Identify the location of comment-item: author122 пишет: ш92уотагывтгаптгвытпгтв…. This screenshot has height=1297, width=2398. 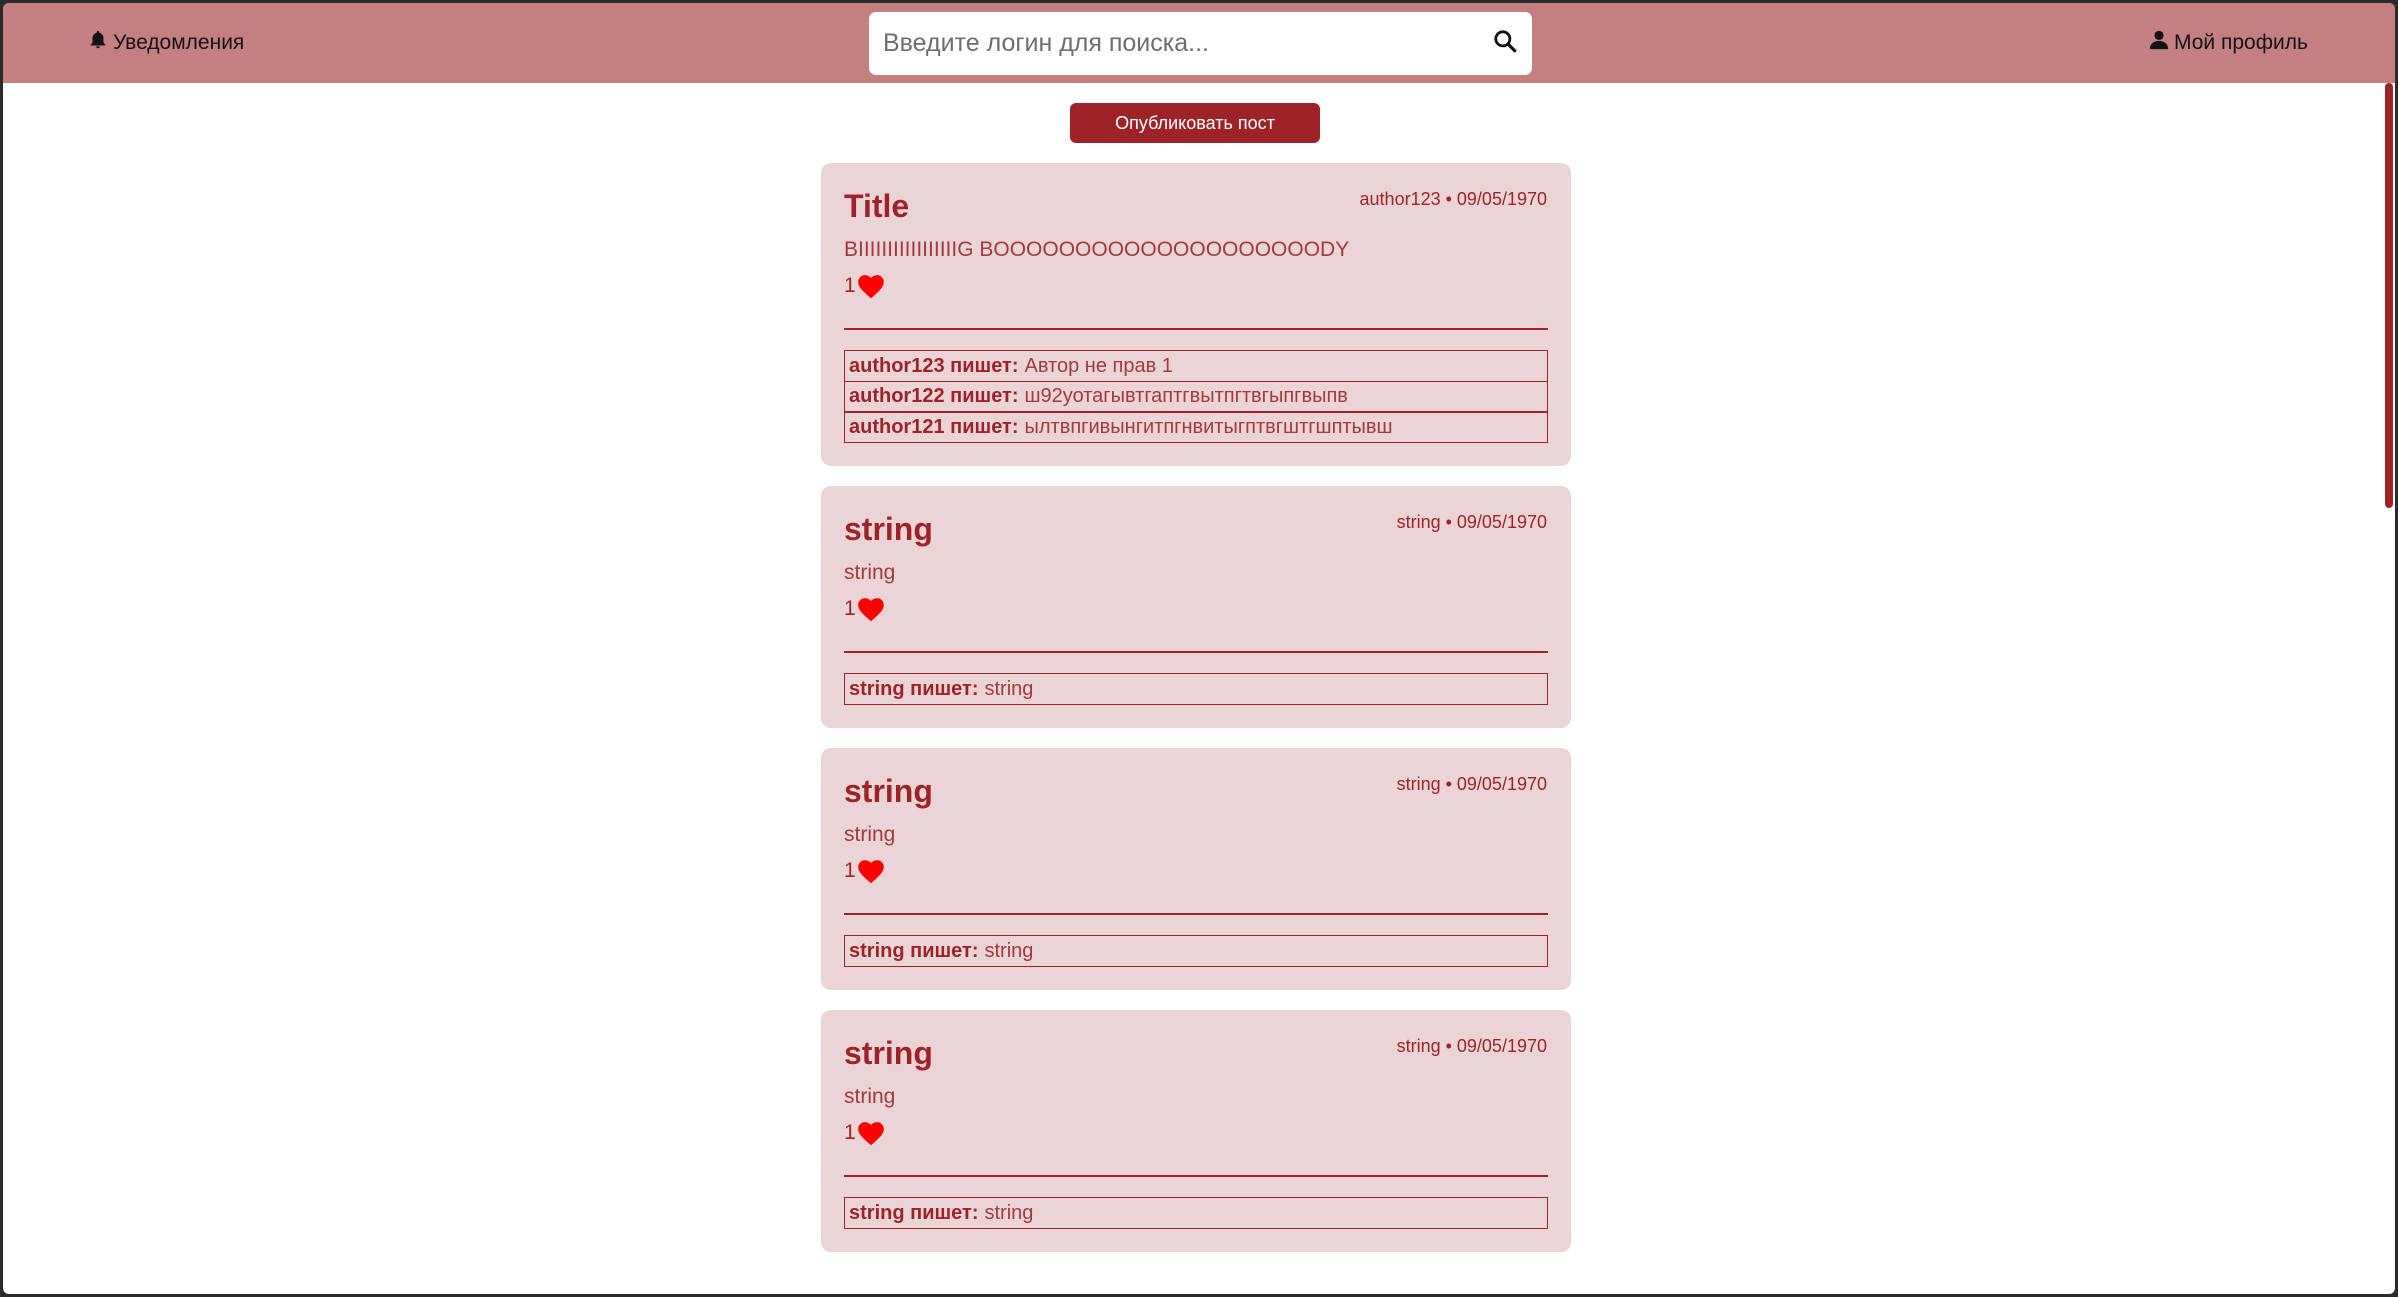
(1196, 396).